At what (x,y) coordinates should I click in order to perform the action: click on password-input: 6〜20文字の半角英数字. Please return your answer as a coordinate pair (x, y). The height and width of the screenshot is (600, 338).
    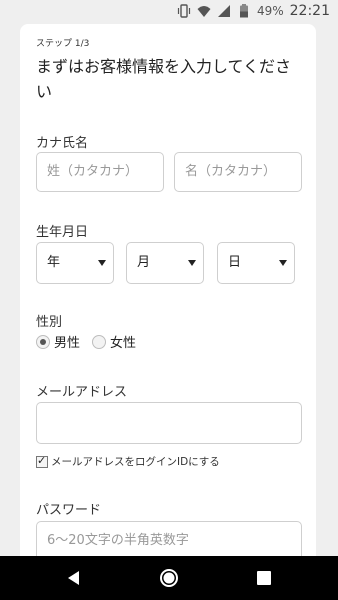
    Looking at the image, I should click on (169, 541).